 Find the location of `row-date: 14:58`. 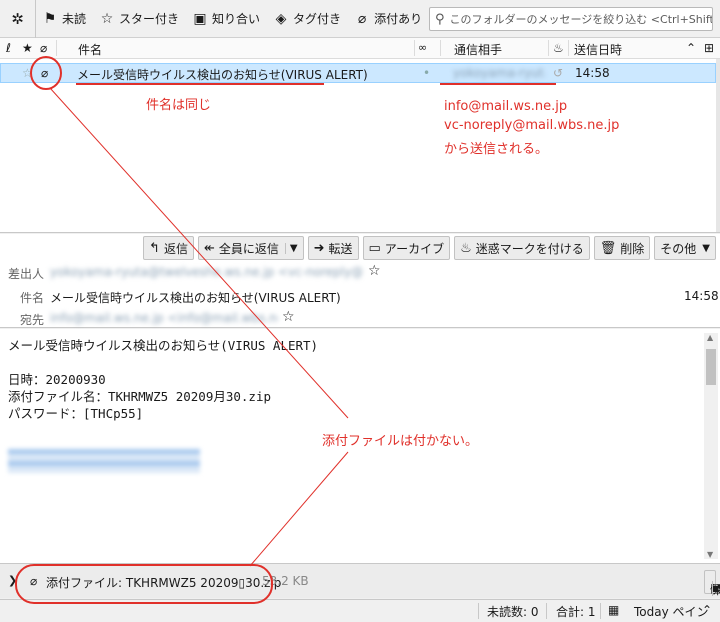

row-date: 14:58 is located at coordinates (592, 73).